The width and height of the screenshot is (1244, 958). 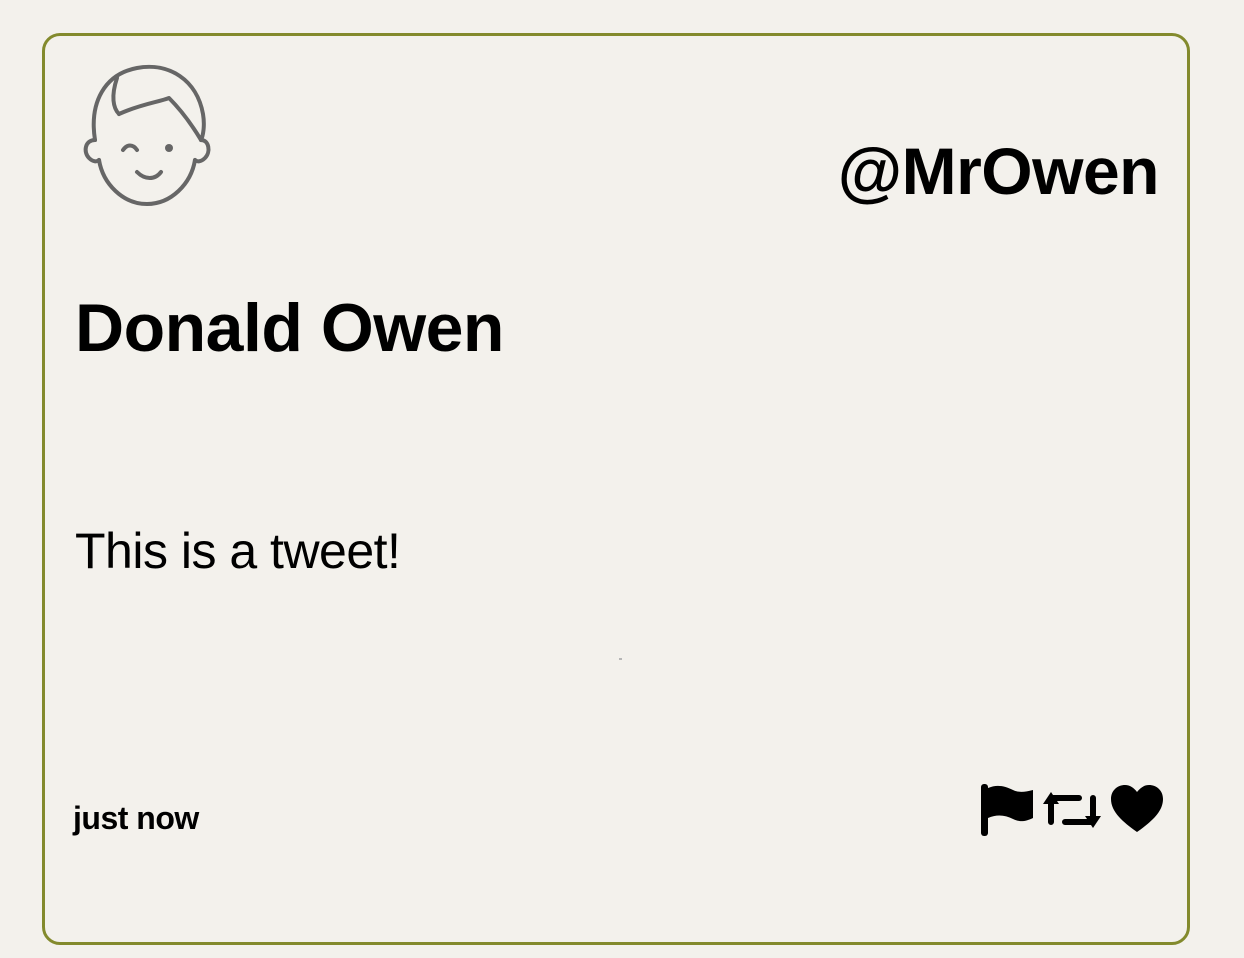 I want to click on like-button, so click(x=1137, y=810).